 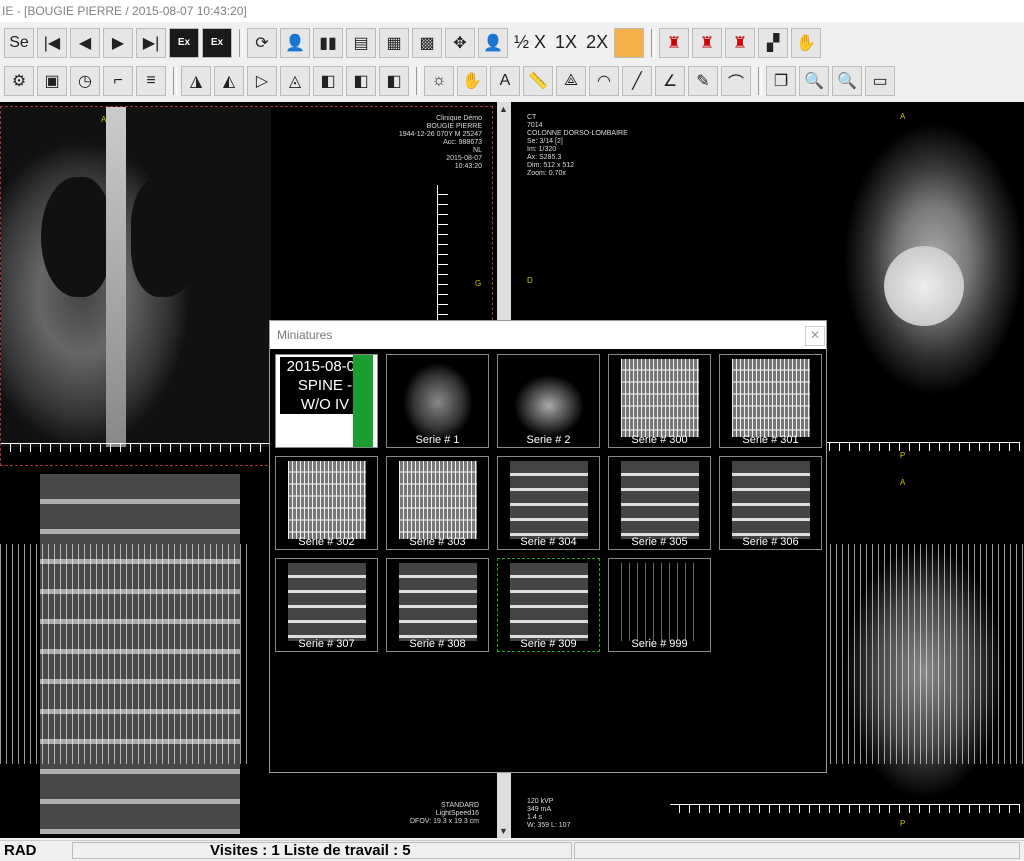 I want to click on close-icon: ✕, so click(x=815, y=336).